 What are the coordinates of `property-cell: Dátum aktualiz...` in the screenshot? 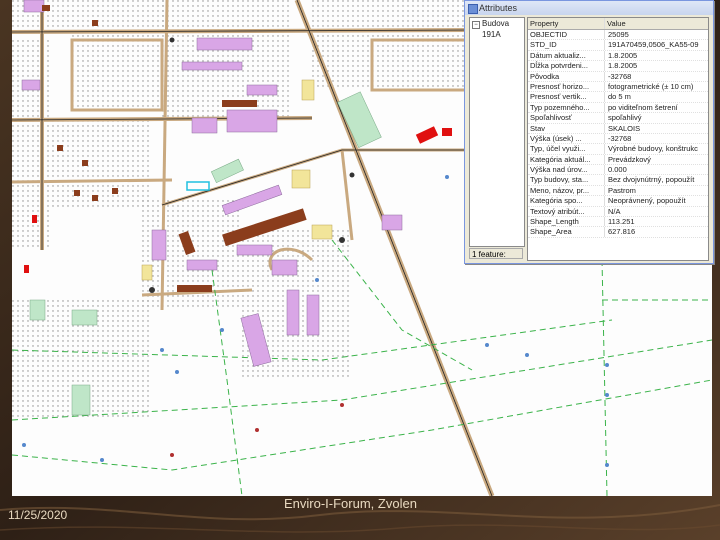 It's located at (566, 55).